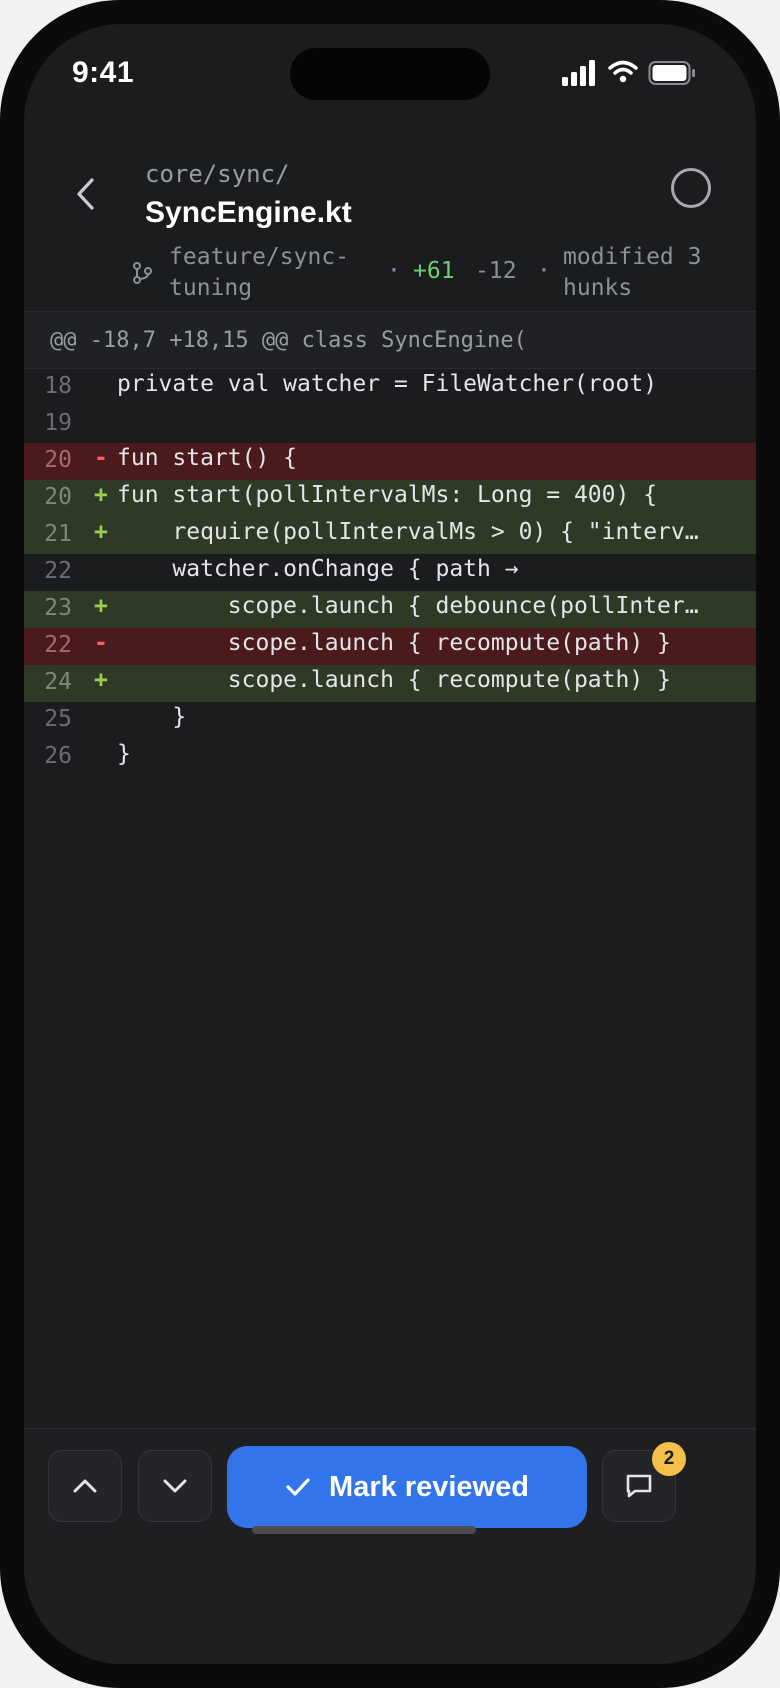 The width and height of the screenshot is (780, 1688). I want to click on comment-icon, so click(639, 1486).